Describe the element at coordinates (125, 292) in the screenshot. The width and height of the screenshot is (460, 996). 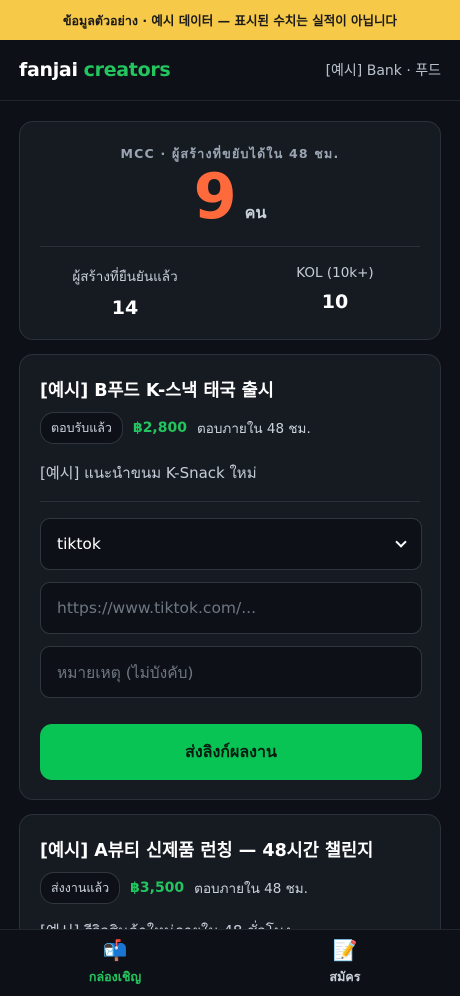
I see `verified-creators-stat: ผู้สร้างที่ยืนยันแล้ว 14` at that location.